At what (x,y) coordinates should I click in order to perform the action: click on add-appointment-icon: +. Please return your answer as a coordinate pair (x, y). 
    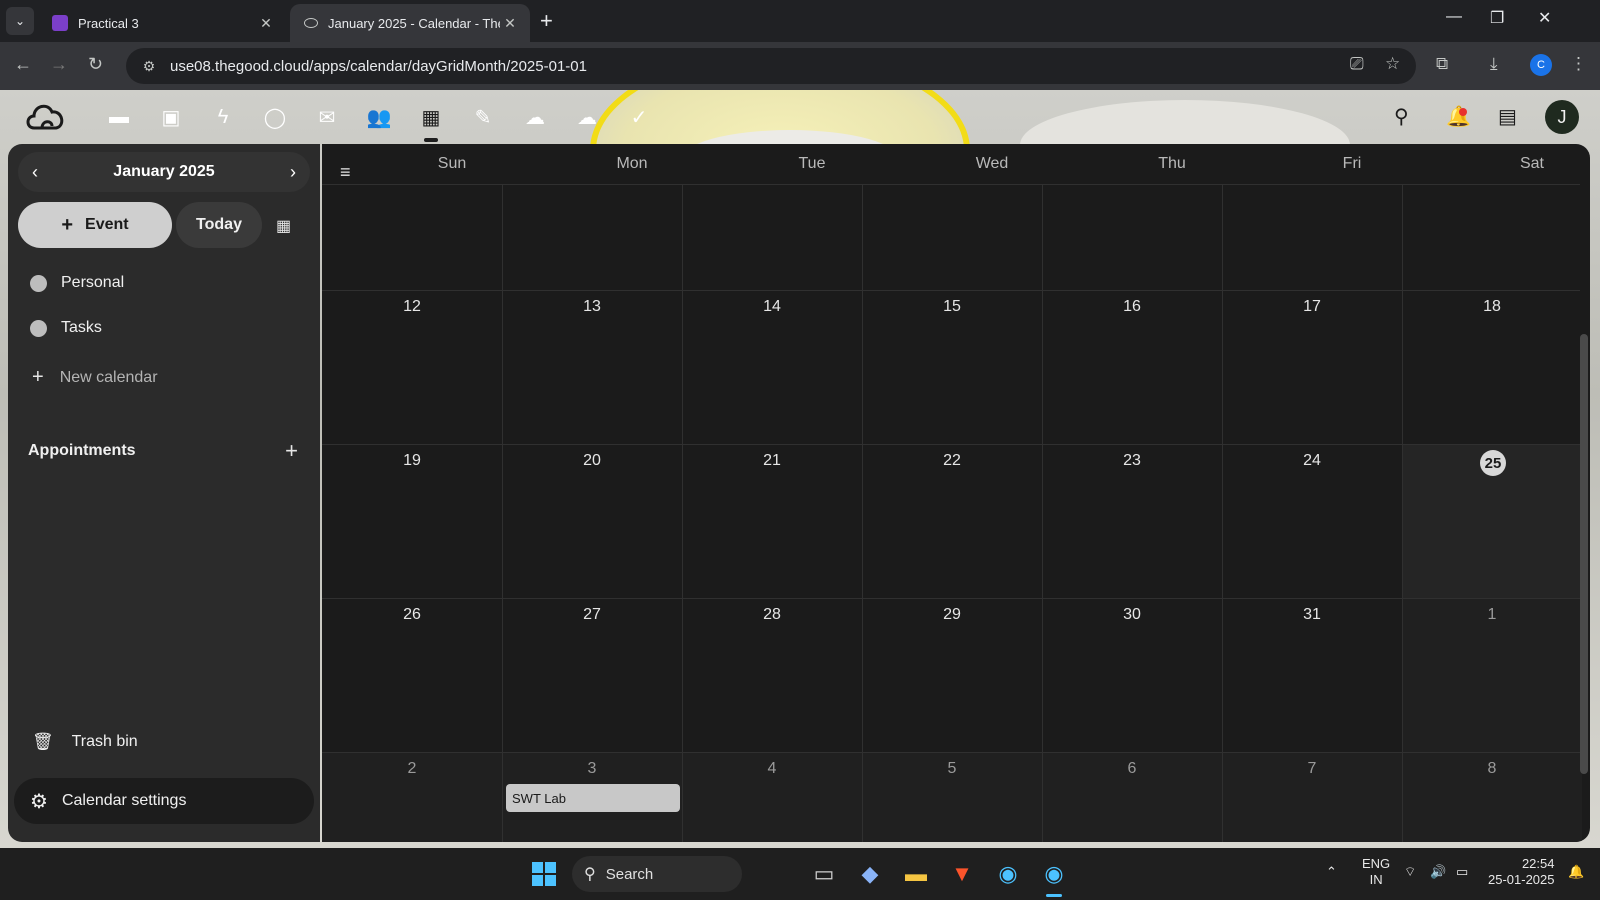
    Looking at the image, I should click on (291, 451).